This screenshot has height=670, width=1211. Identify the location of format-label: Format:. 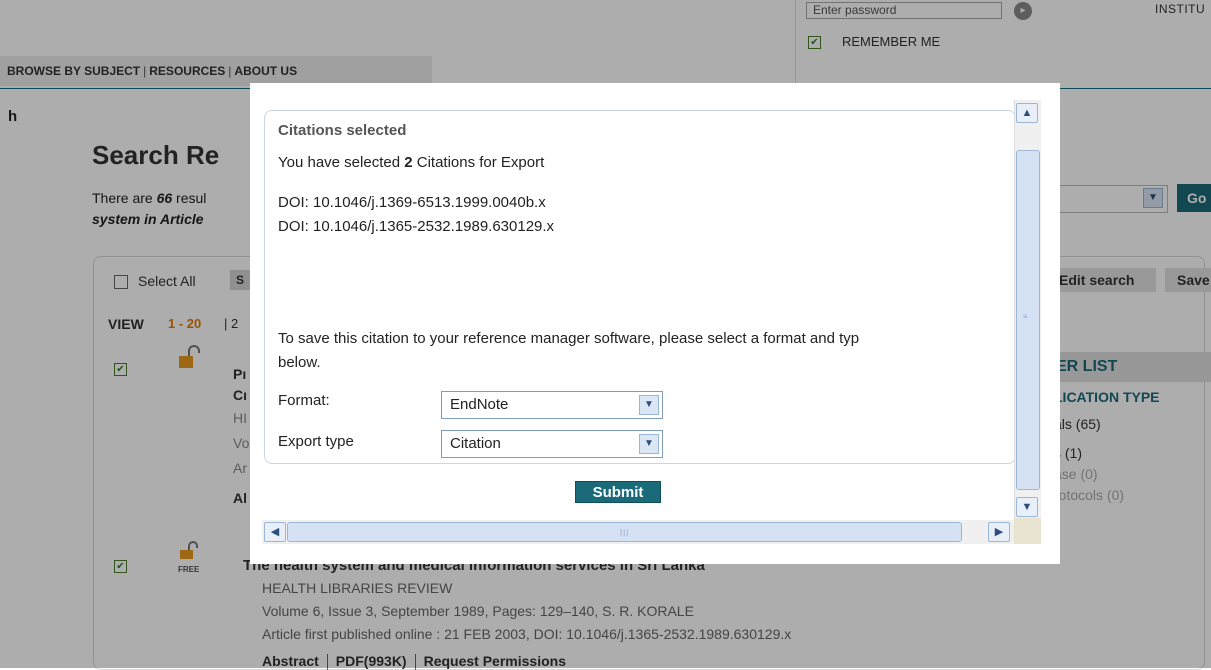
(304, 400).